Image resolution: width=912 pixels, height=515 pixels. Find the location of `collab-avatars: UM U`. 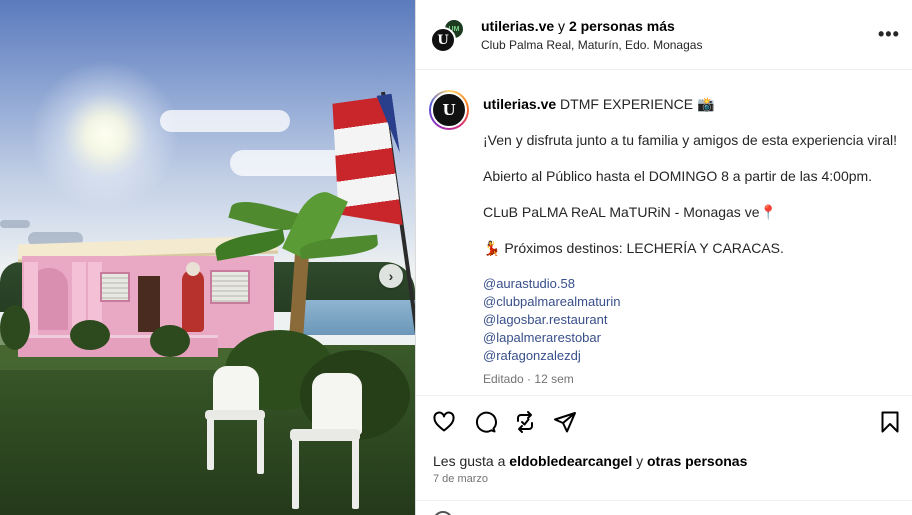

collab-avatars: UM U is located at coordinates (448, 36).